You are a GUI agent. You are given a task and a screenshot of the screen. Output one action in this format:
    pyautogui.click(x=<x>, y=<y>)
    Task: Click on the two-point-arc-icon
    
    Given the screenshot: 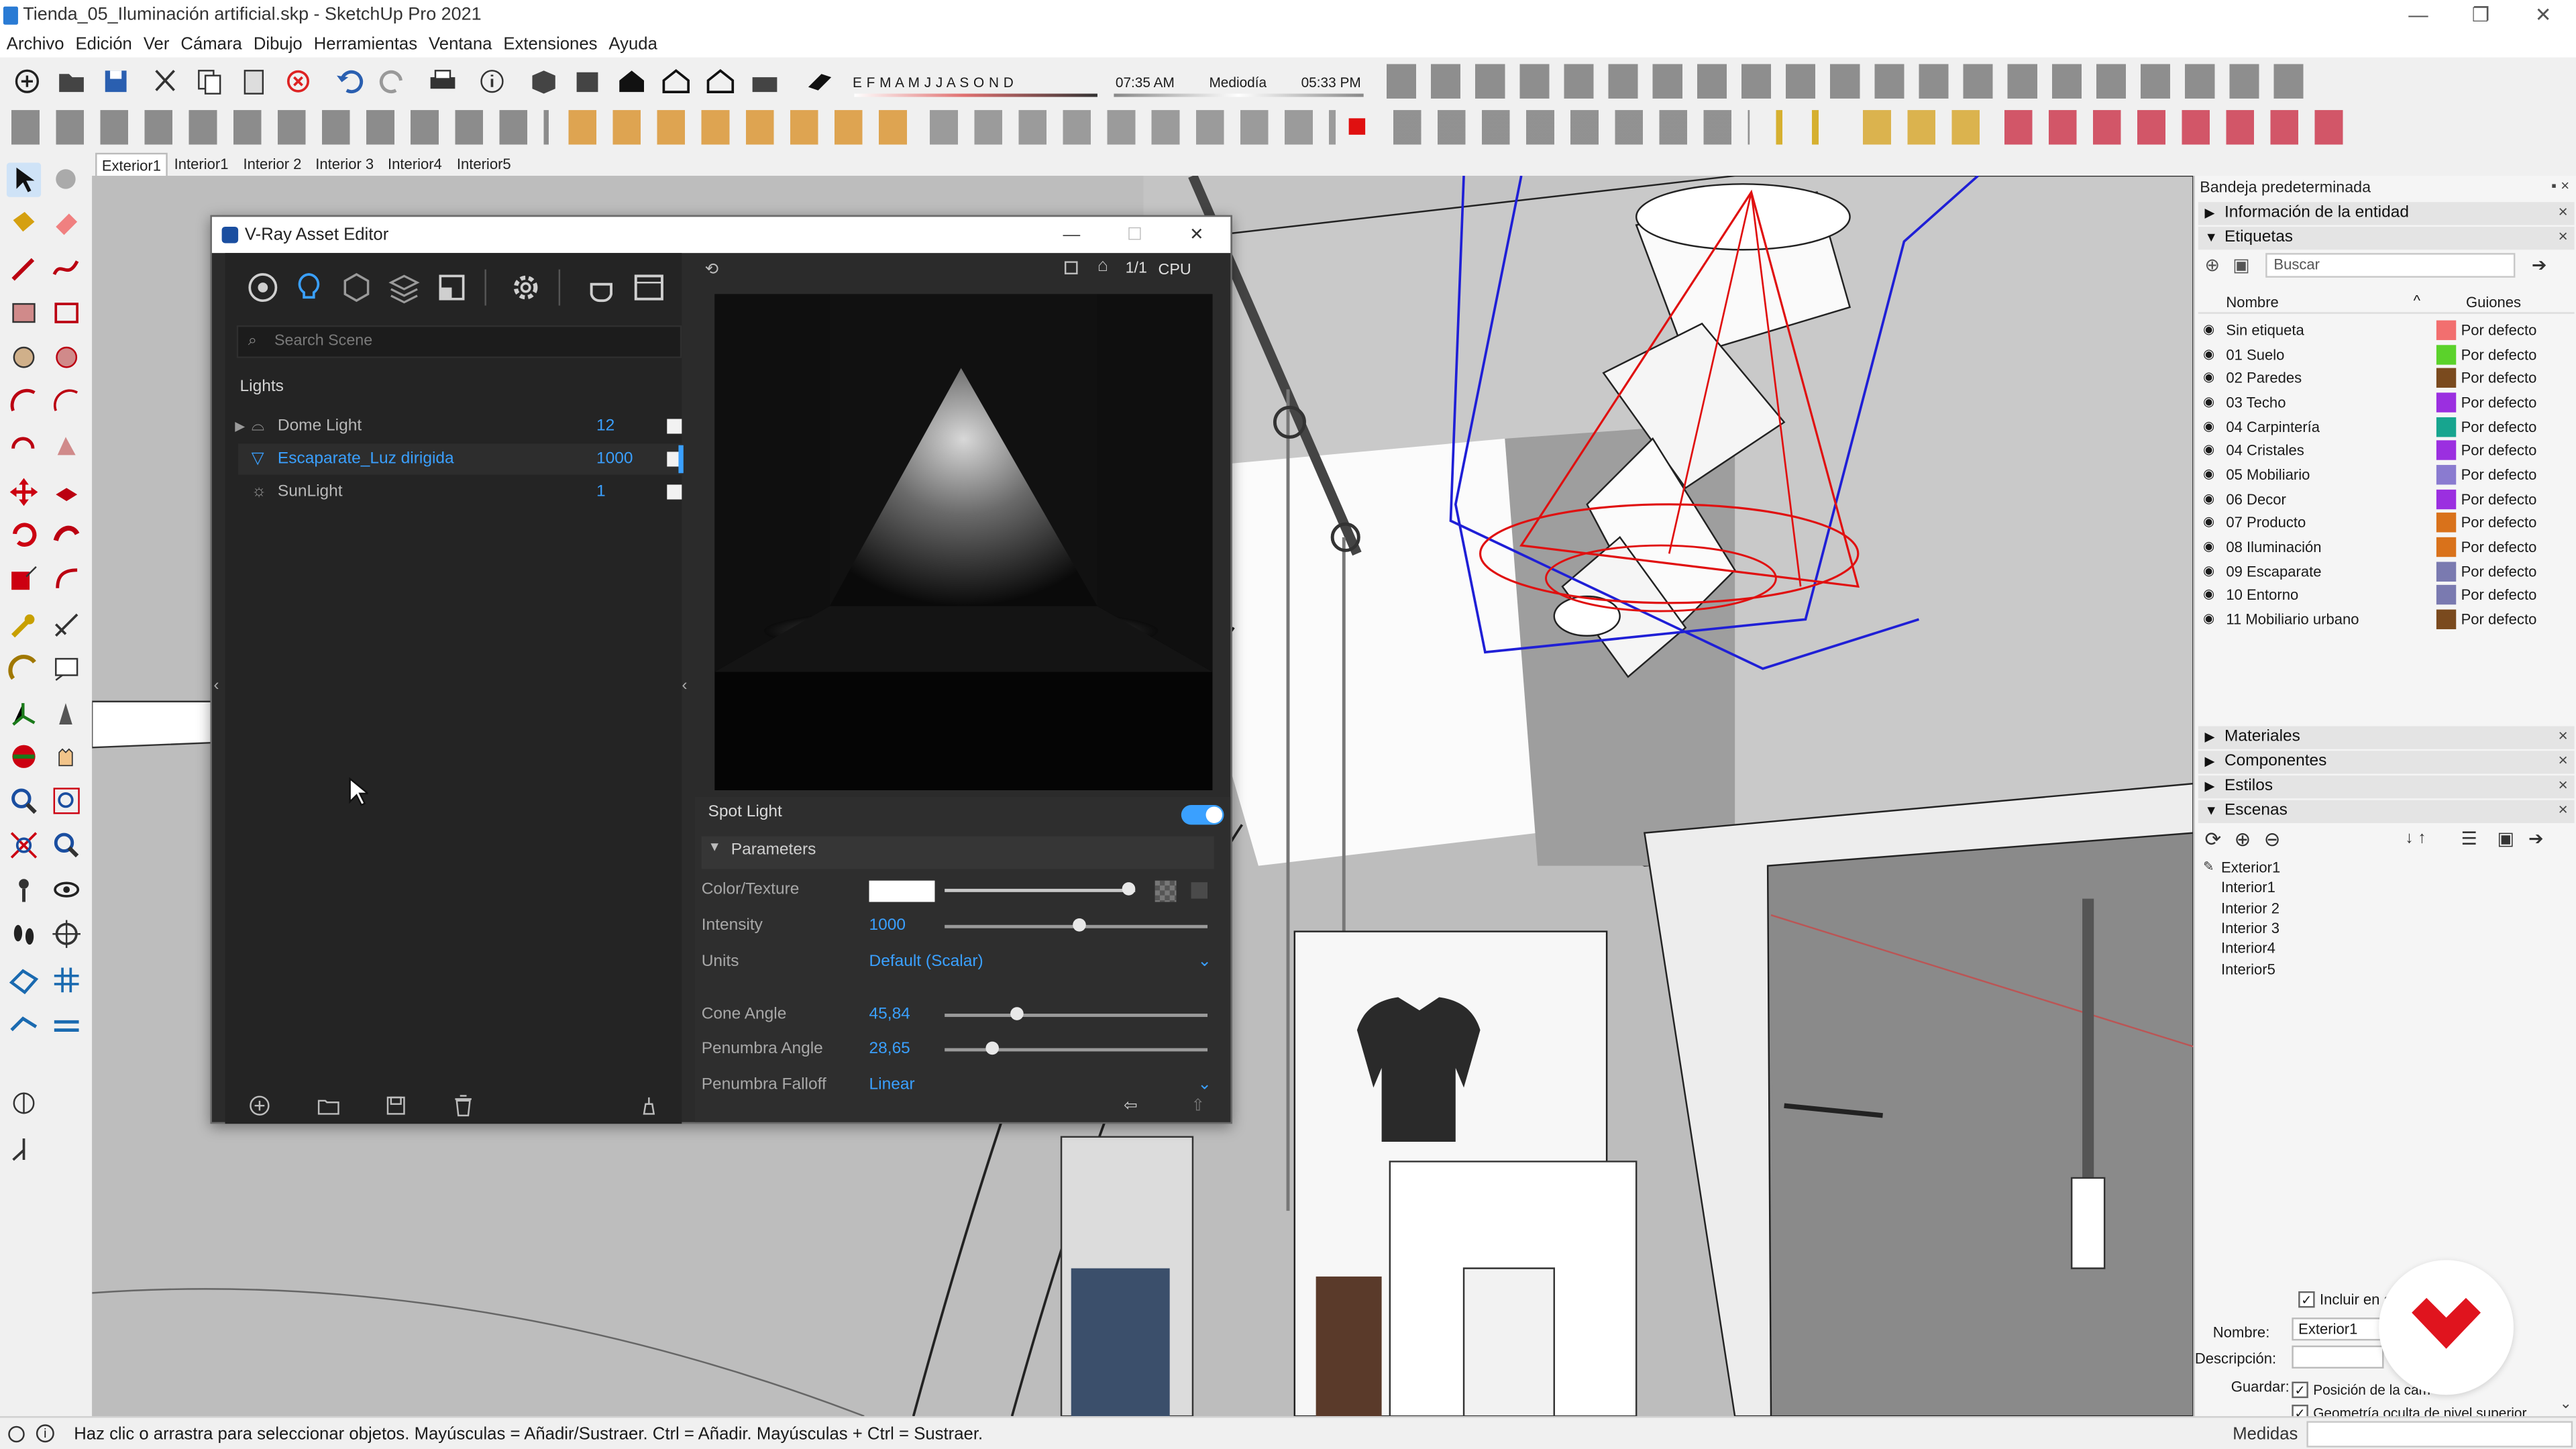 What is the action you would take?
    pyautogui.click(x=66, y=401)
    